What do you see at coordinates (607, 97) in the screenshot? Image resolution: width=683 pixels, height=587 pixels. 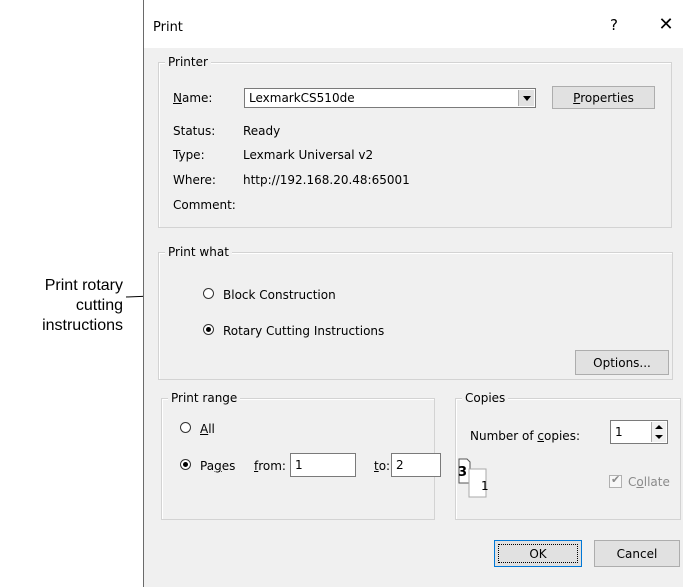 I see `properties-rest: roperties` at bounding box center [607, 97].